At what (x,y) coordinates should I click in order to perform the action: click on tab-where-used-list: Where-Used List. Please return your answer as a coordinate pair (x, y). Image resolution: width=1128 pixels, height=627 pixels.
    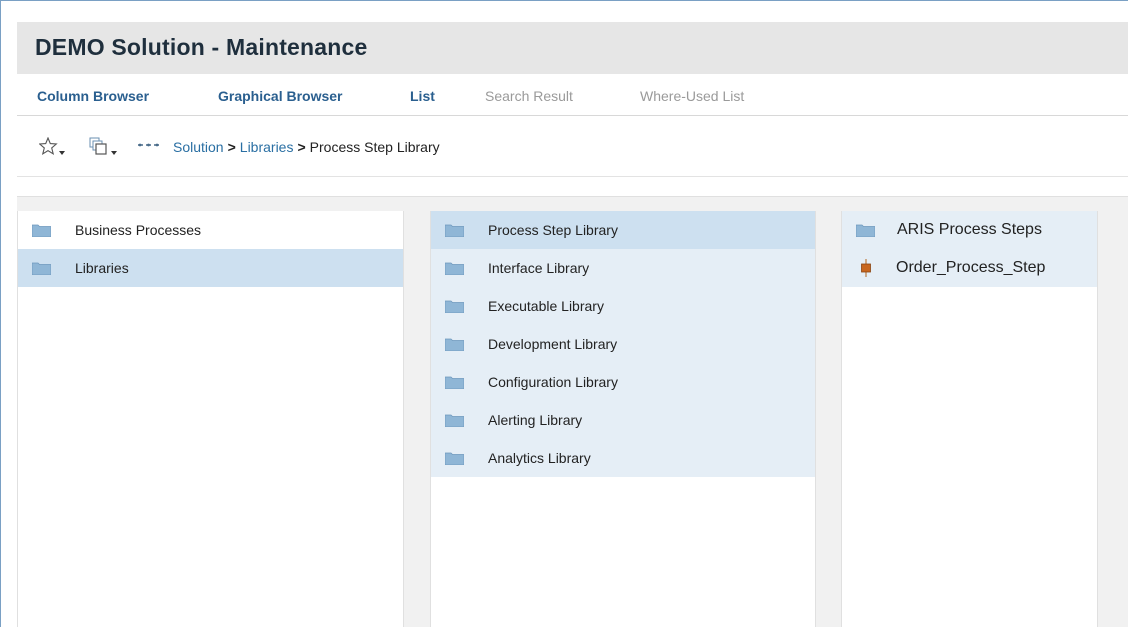
    Looking at the image, I should click on (692, 96).